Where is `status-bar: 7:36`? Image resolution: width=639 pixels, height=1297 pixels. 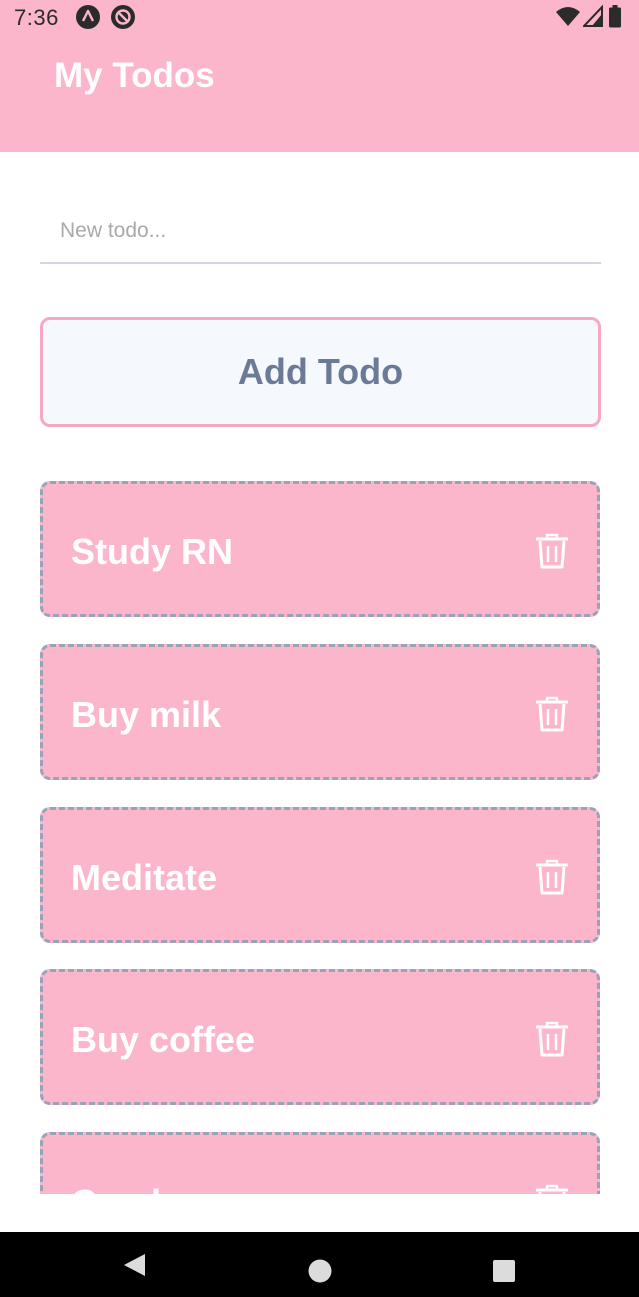 status-bar: 7:36 is located at coordinates (319, 17).